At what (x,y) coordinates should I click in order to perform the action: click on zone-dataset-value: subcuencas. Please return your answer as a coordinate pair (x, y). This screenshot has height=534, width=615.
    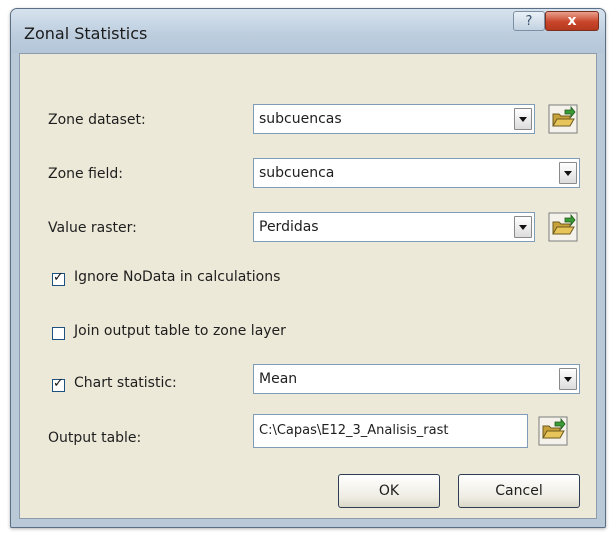
    Looking at the image, I should click on (300, 119).